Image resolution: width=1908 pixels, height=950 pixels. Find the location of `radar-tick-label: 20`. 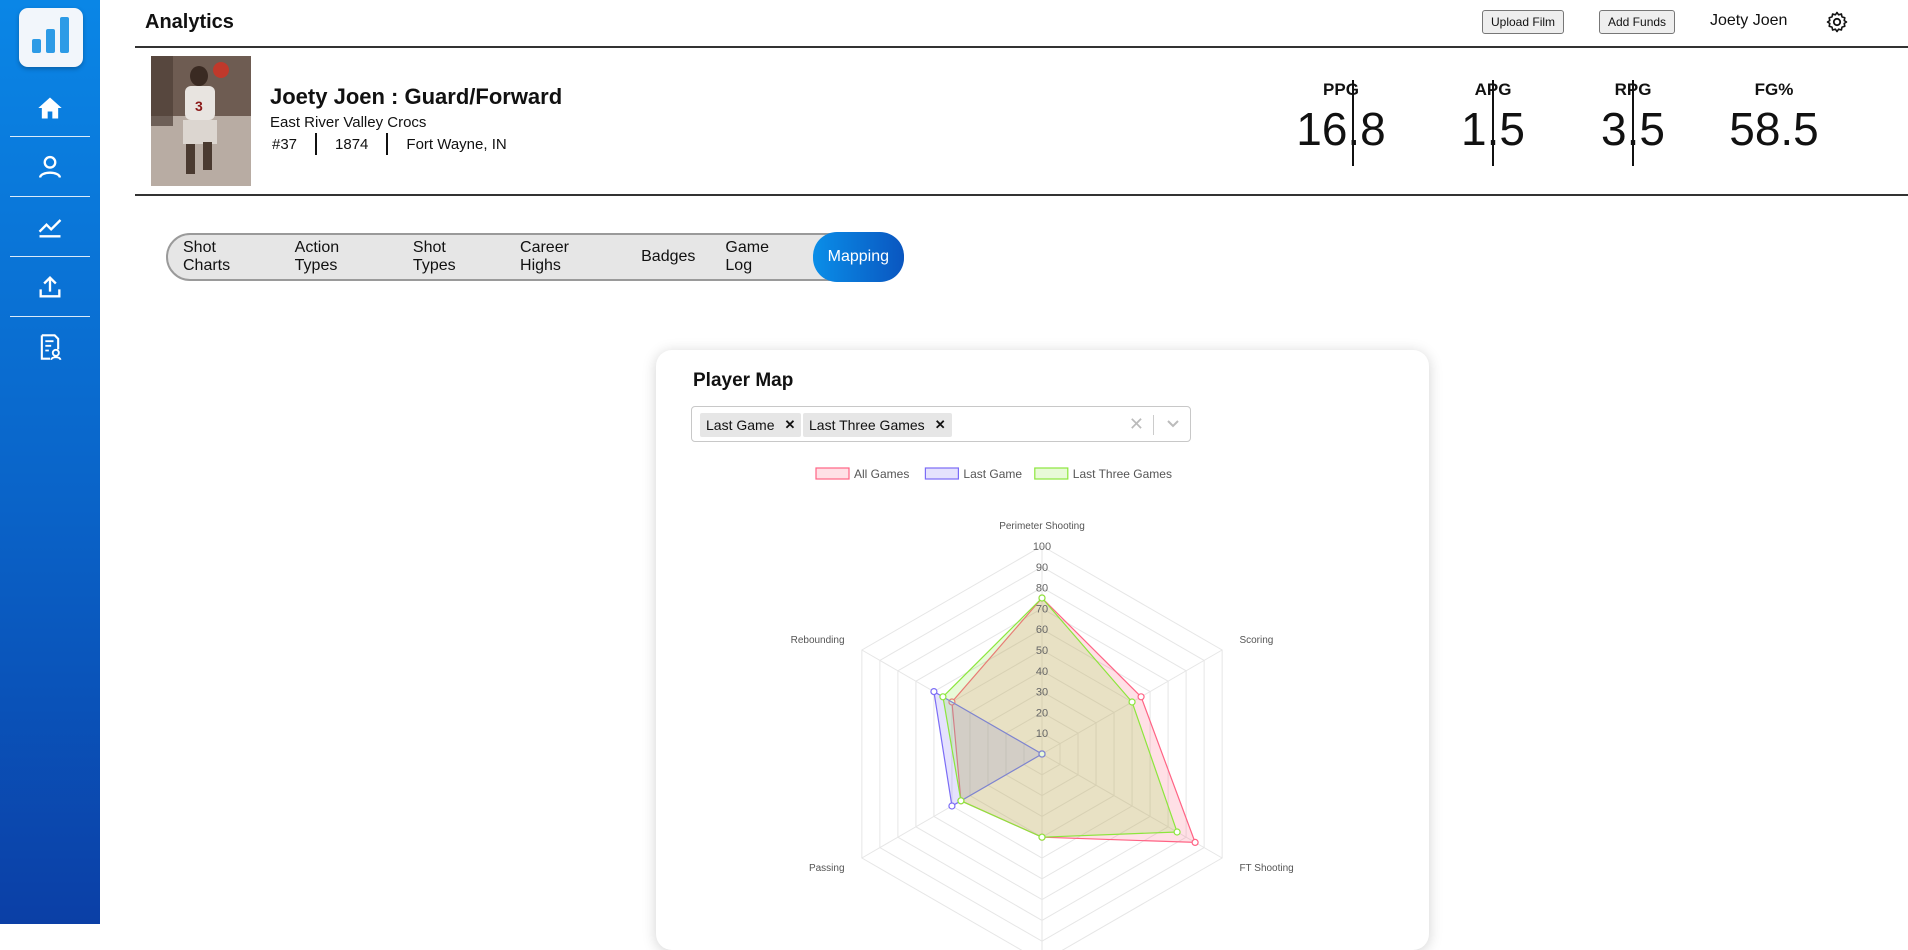

radar-tick-label: 20 is located at coordinates (1042, 713).